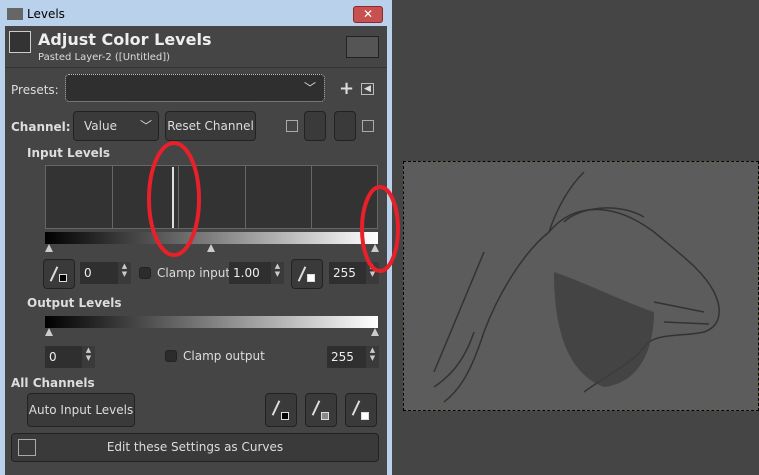 This screenshot has width=759, height=475. What do you see at coordinates (380, 229) in the screenshot?
I see `annotation-circle-white-point` at bounding box center [380, 229].